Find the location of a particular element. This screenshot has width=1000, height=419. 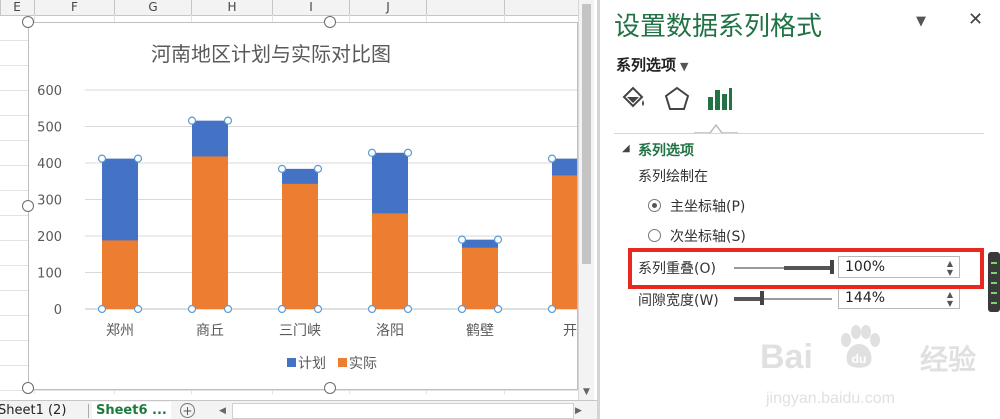

spin-up-icon: ▲ is located at coordinates (950, 294).